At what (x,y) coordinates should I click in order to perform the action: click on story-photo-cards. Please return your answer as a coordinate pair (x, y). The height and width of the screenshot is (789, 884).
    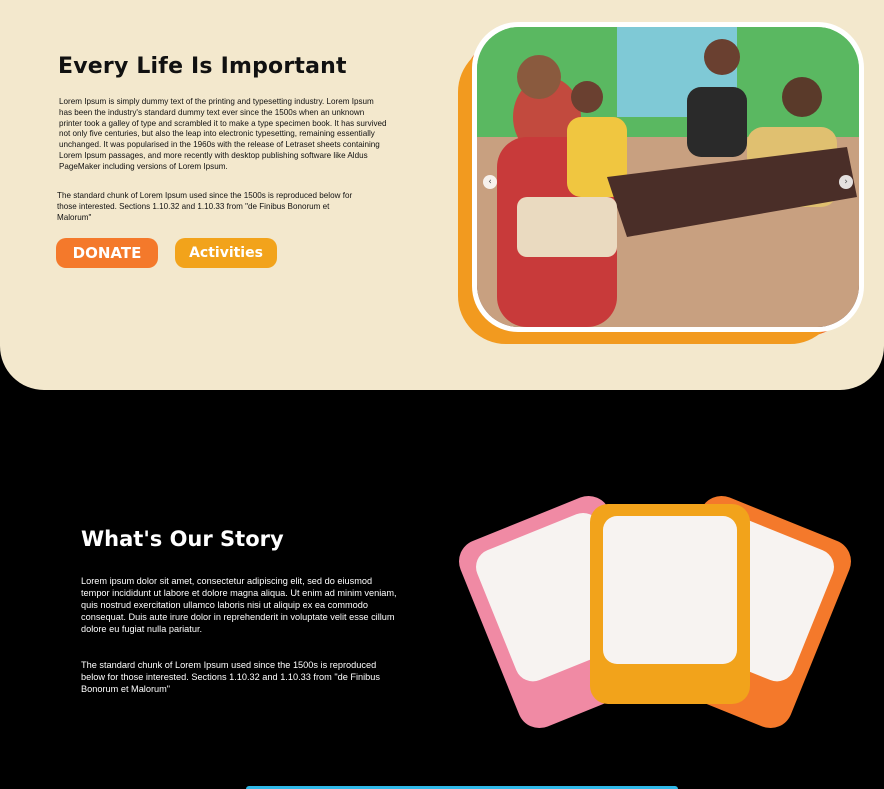
    Looking at the image, I should click on (655, 612).